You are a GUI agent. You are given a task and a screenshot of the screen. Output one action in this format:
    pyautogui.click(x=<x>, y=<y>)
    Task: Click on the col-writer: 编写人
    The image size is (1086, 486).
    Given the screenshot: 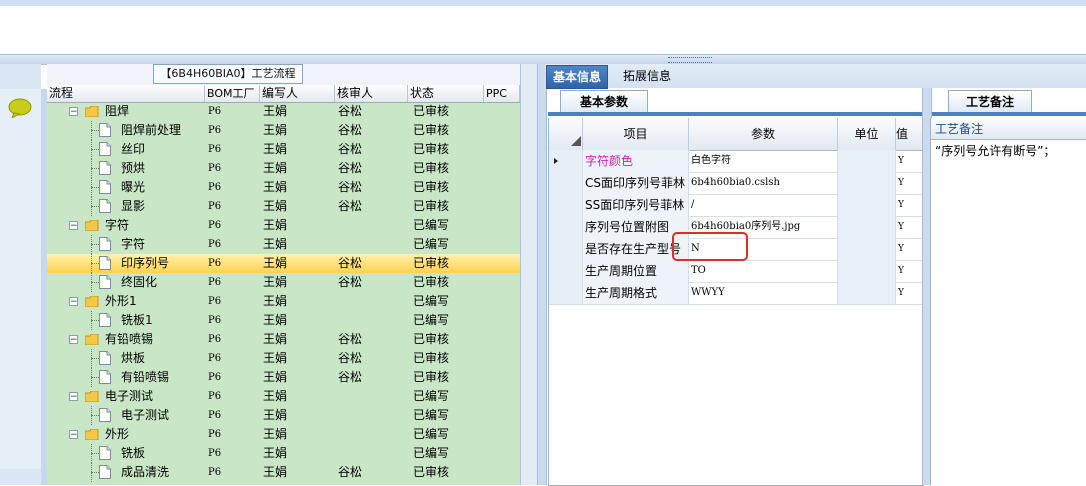 What is the action you would take?
    pyautogui.click(x=297, y=93)
    